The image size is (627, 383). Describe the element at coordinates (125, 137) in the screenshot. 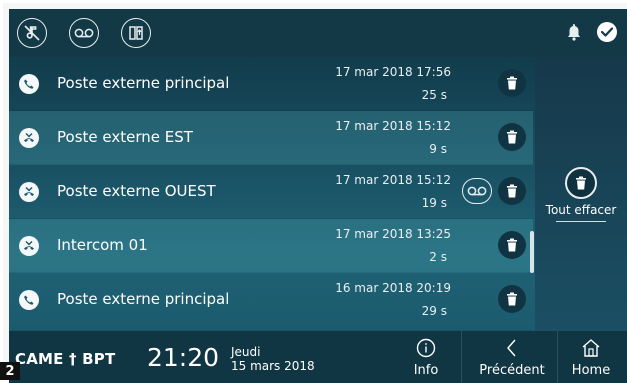

I see `call-name: Poste externe EST` at that location.